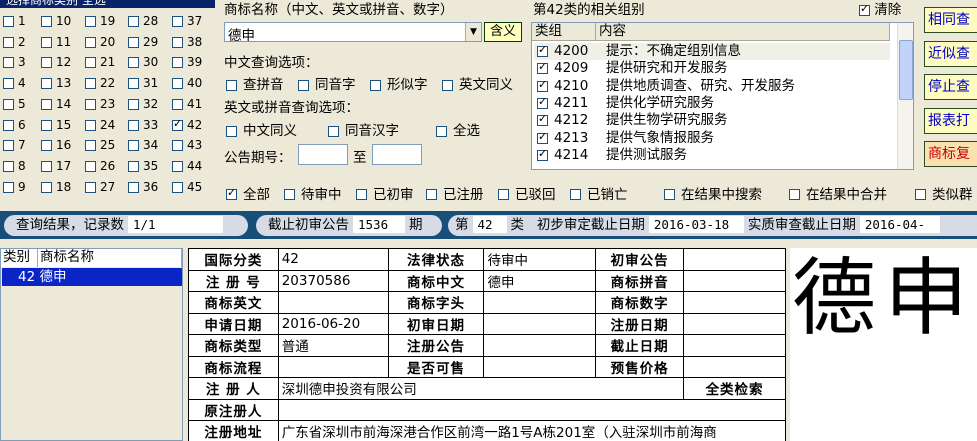 The image size is (977, 441). Describe the element at coordinates (91, 344) in the screenshot. I see `result-list: 类别 商标名称 42 德申` at that location.